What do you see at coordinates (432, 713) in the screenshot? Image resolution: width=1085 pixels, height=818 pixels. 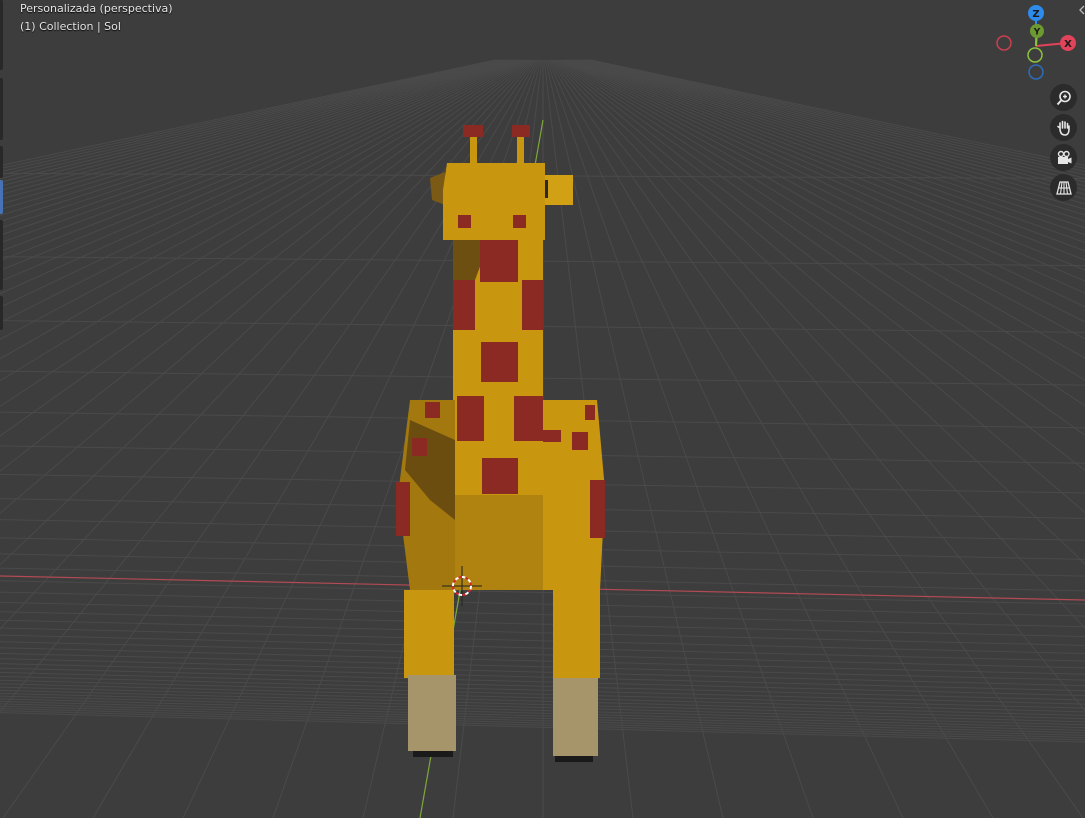 I see `giraffe-hoof-left` at bounding box center [432, 713].